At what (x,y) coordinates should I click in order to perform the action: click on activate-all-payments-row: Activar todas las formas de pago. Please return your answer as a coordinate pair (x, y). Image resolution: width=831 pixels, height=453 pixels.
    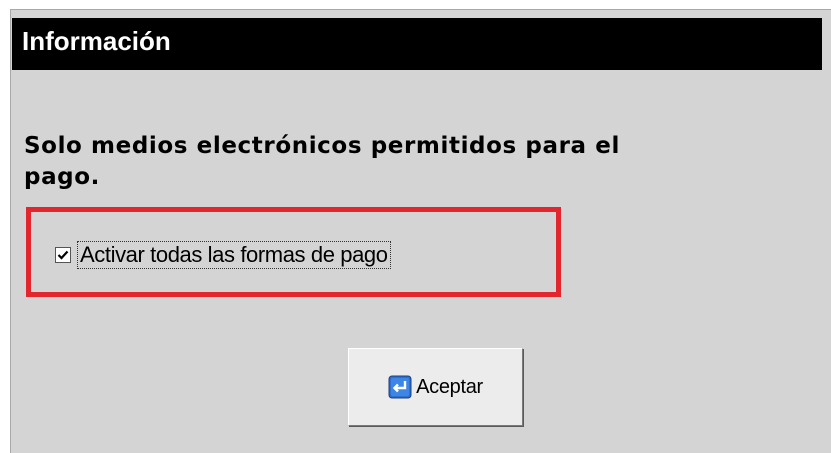
    Looking at the image, I should click on (223, 255).